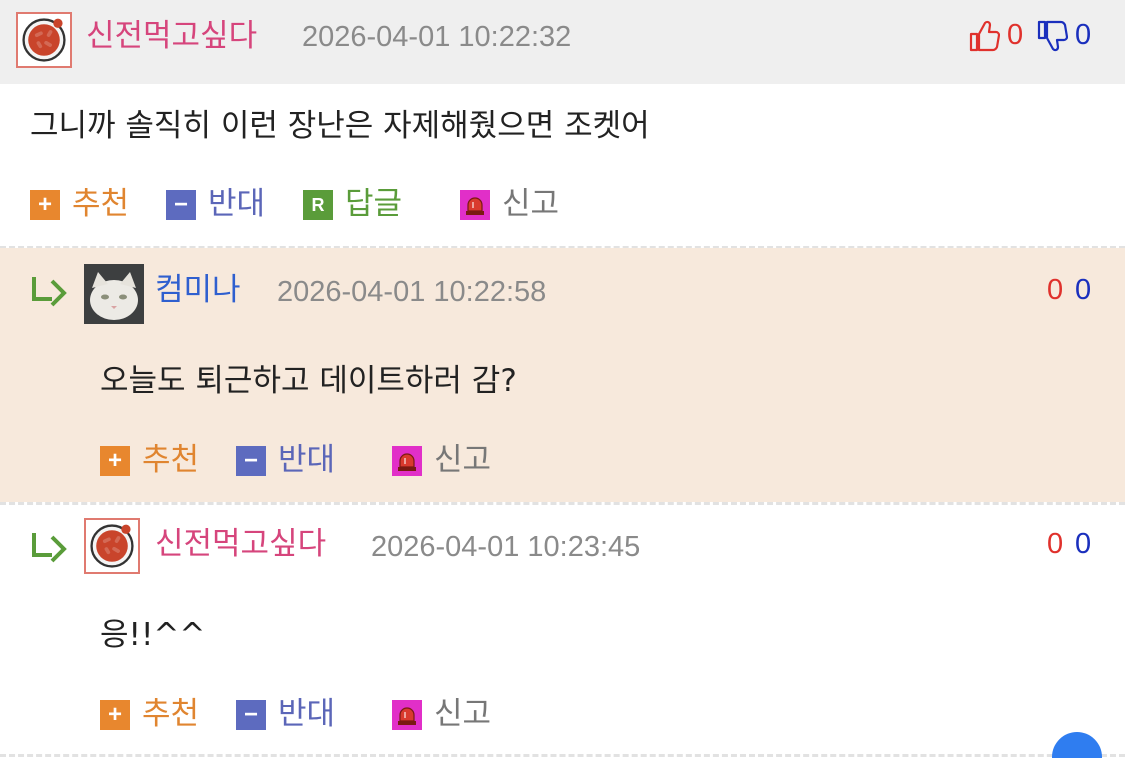  I want to click on reply-label: 답글, so click(374, 204).